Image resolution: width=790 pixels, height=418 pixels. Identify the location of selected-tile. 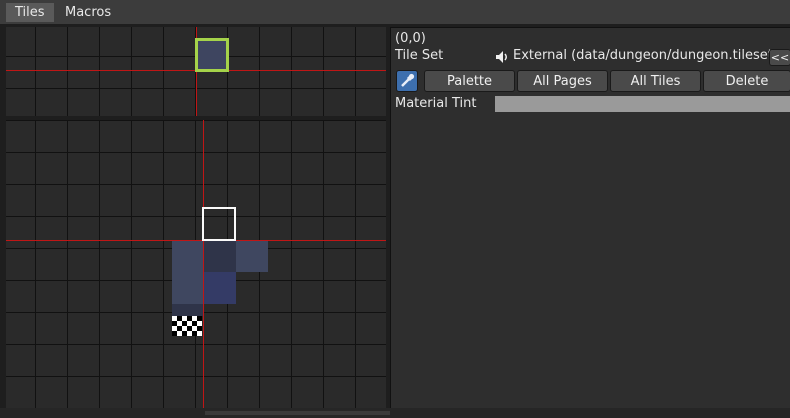
(212, 55).